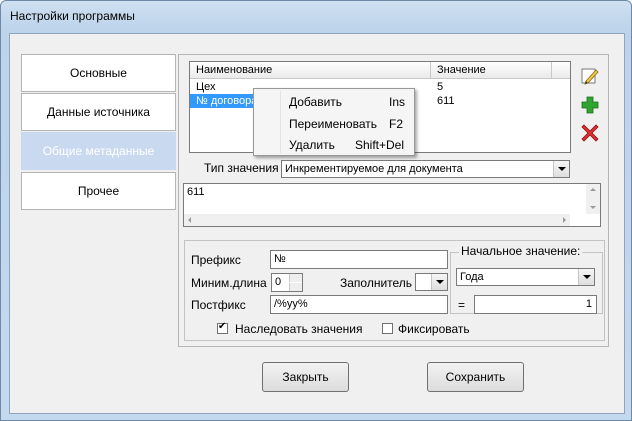  What do you see at coordinates (98, 112) in the screenshot?
I see `nav-source-data: Данные источника` at bounding box center [98, 112].